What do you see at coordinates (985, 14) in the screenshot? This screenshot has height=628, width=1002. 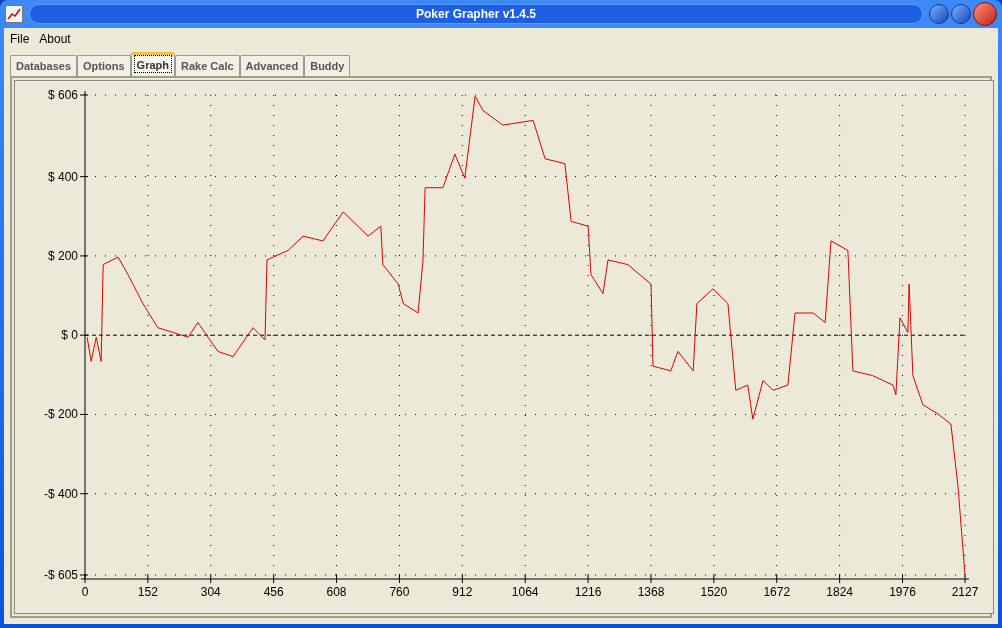 I see `close-button` at bounding box center [985, 14].